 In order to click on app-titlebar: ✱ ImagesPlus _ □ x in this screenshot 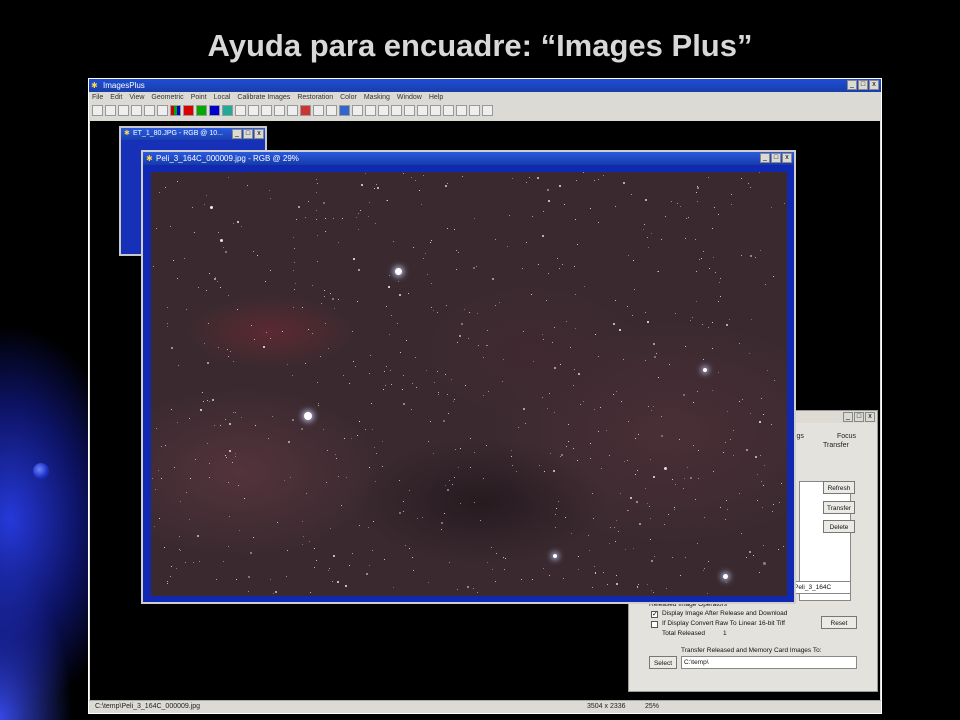, I will do `click(485, 85)`.